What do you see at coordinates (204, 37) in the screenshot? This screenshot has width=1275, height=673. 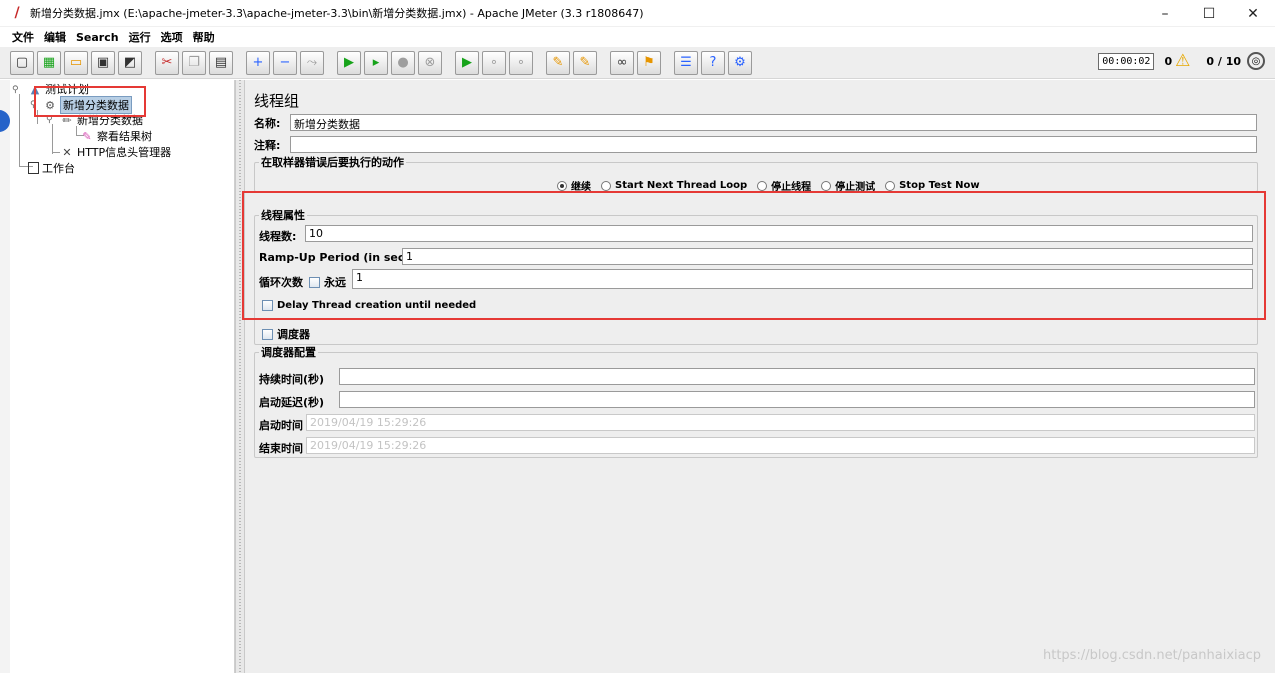 I see `menu-help: 帮助` at bounding box center [204, 37].